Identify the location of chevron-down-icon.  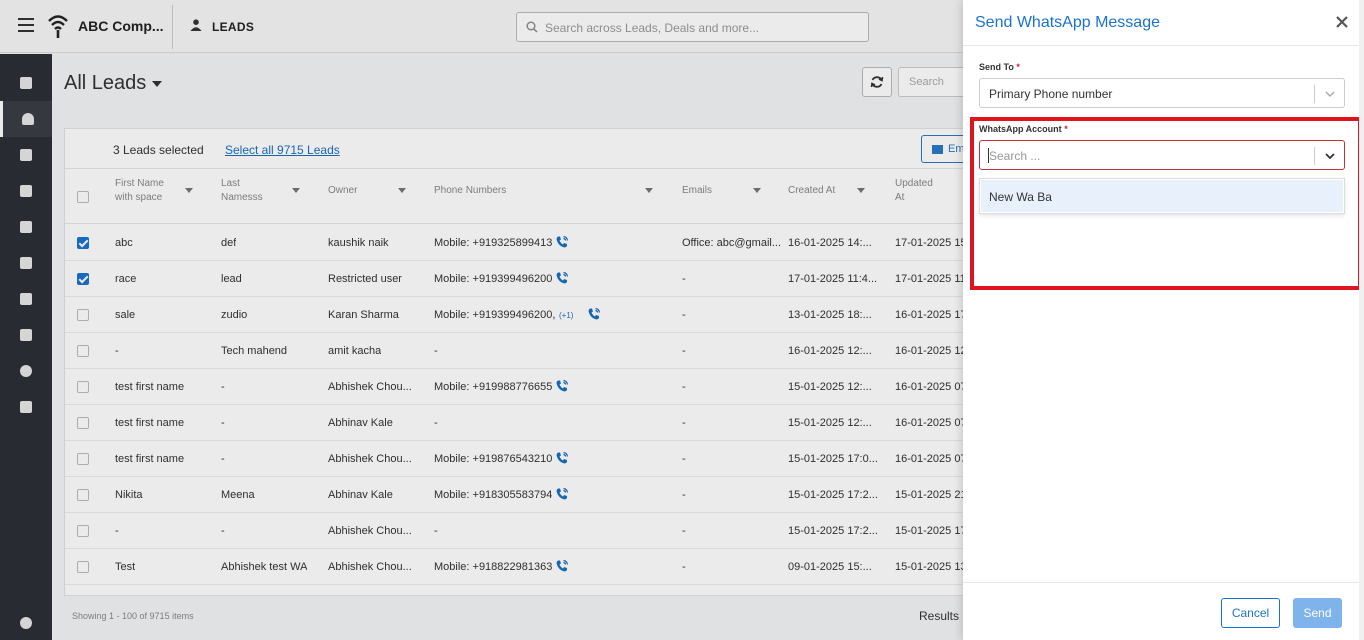
(1330, 94).